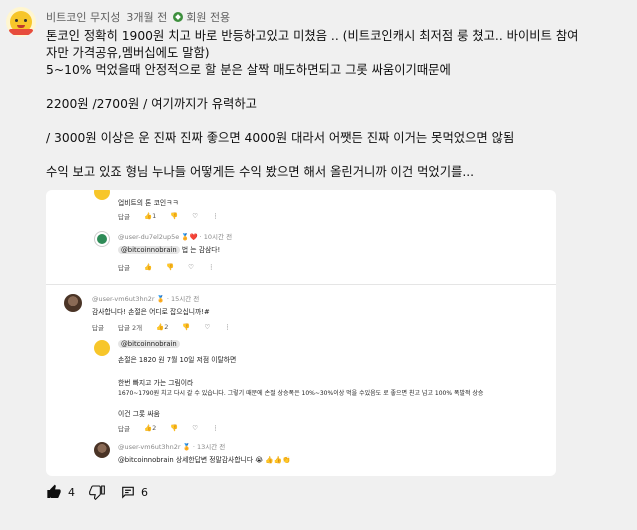 This screenshot has height=530, width=637. I want to click on replies-button: 6, so click(134, 492).